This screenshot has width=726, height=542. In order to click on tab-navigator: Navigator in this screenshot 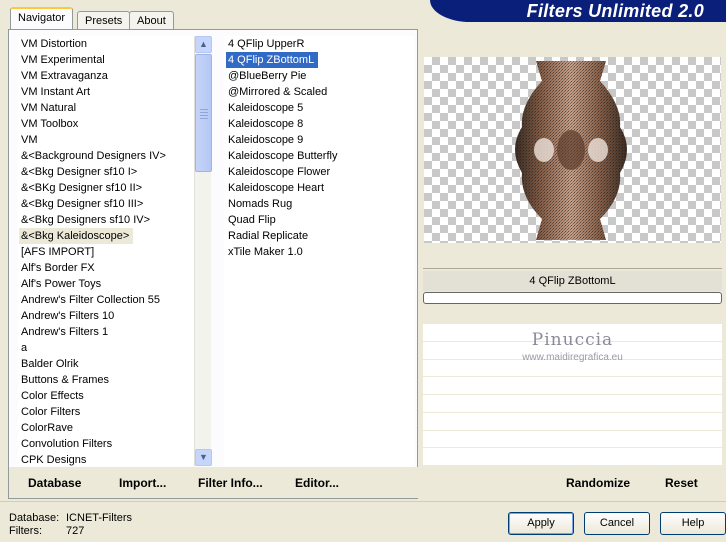, I will do `click(42, 18)`.